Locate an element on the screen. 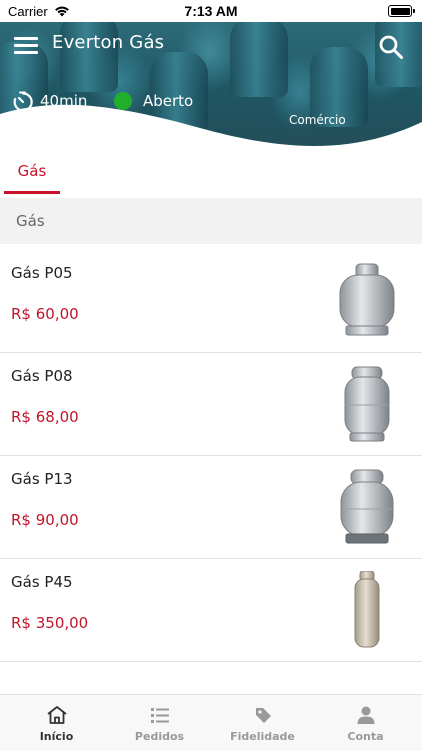  store-category: Comércio is located at coordinates (317, 120).